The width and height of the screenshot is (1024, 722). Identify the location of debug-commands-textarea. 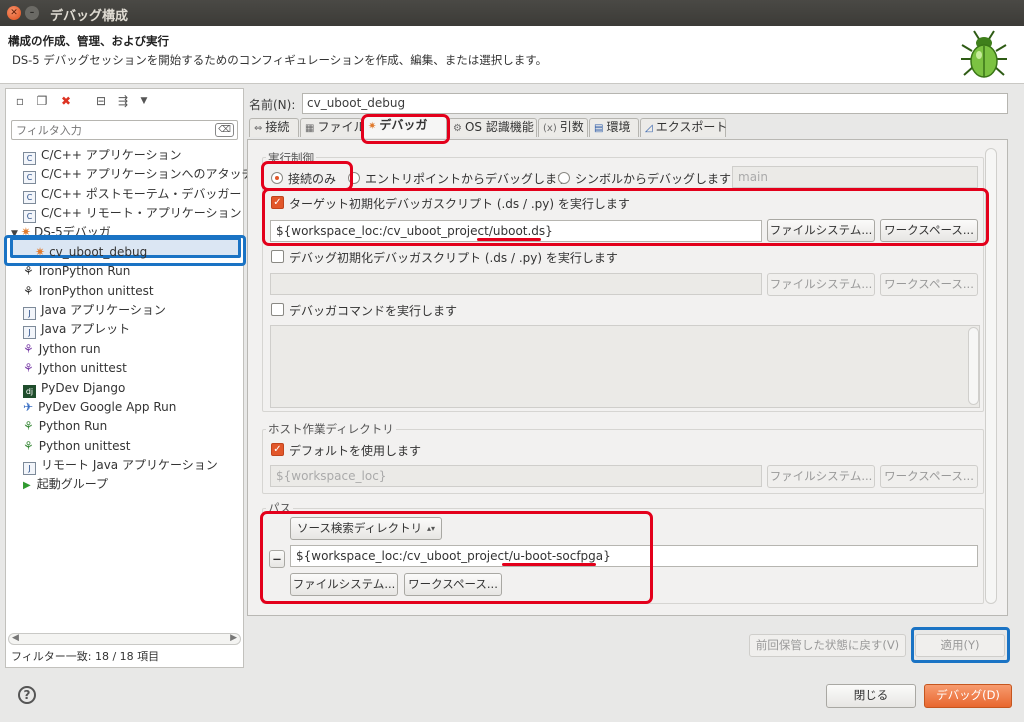
(625, 366).